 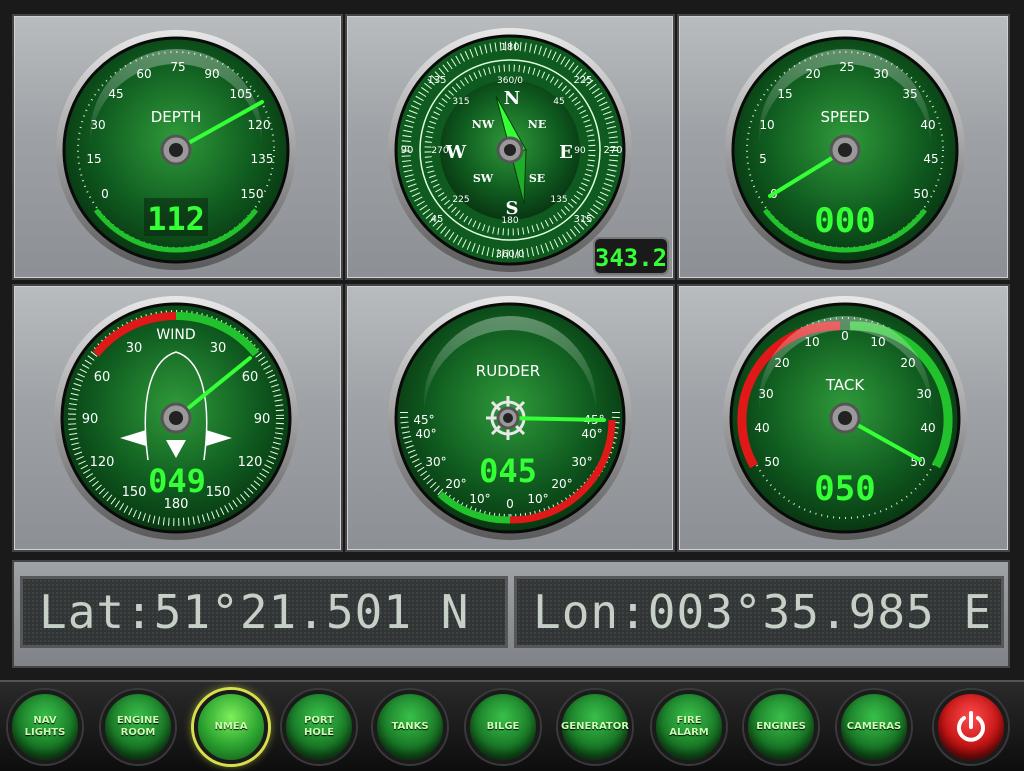 I want to click on depth-tick: 60, so click(x=143, y=74).